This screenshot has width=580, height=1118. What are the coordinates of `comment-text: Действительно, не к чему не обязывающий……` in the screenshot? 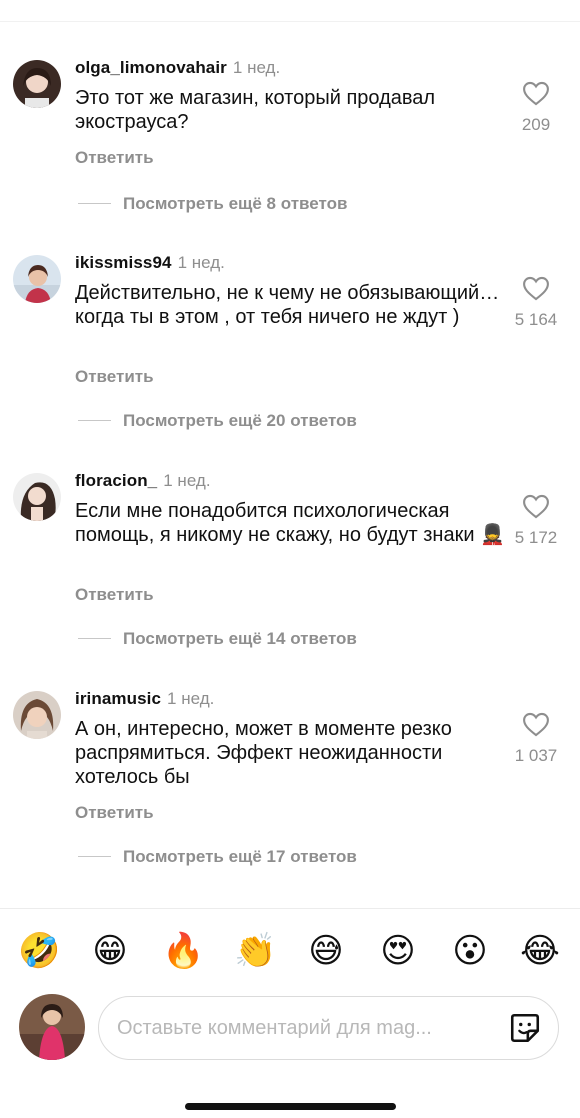 It's located at (287, 305).